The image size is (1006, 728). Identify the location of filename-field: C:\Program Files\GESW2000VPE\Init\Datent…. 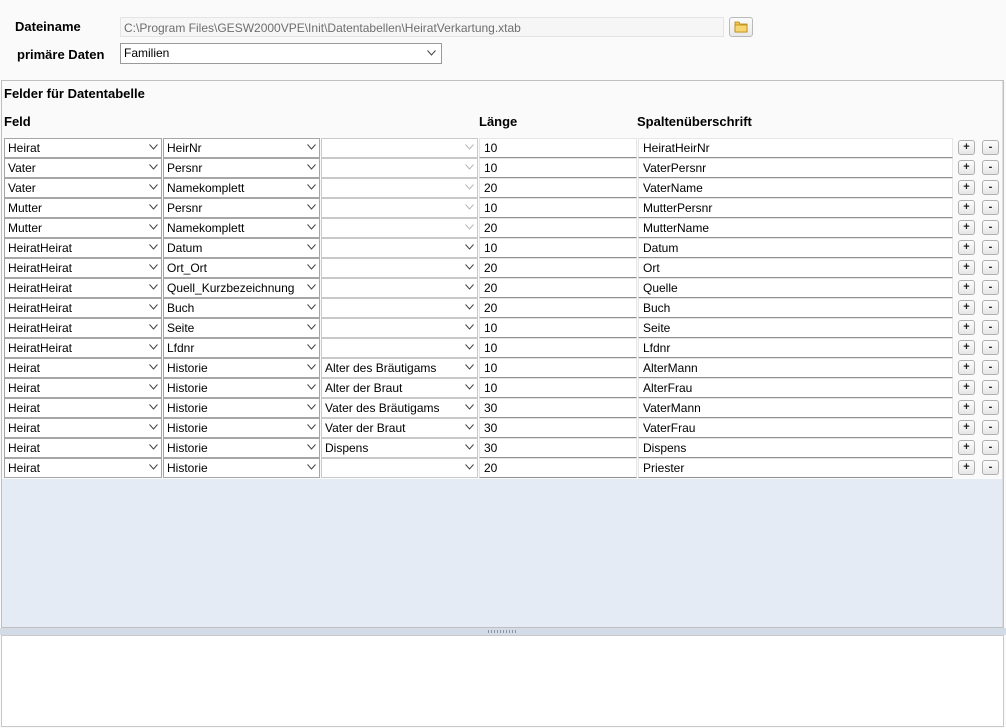
(422, 27).